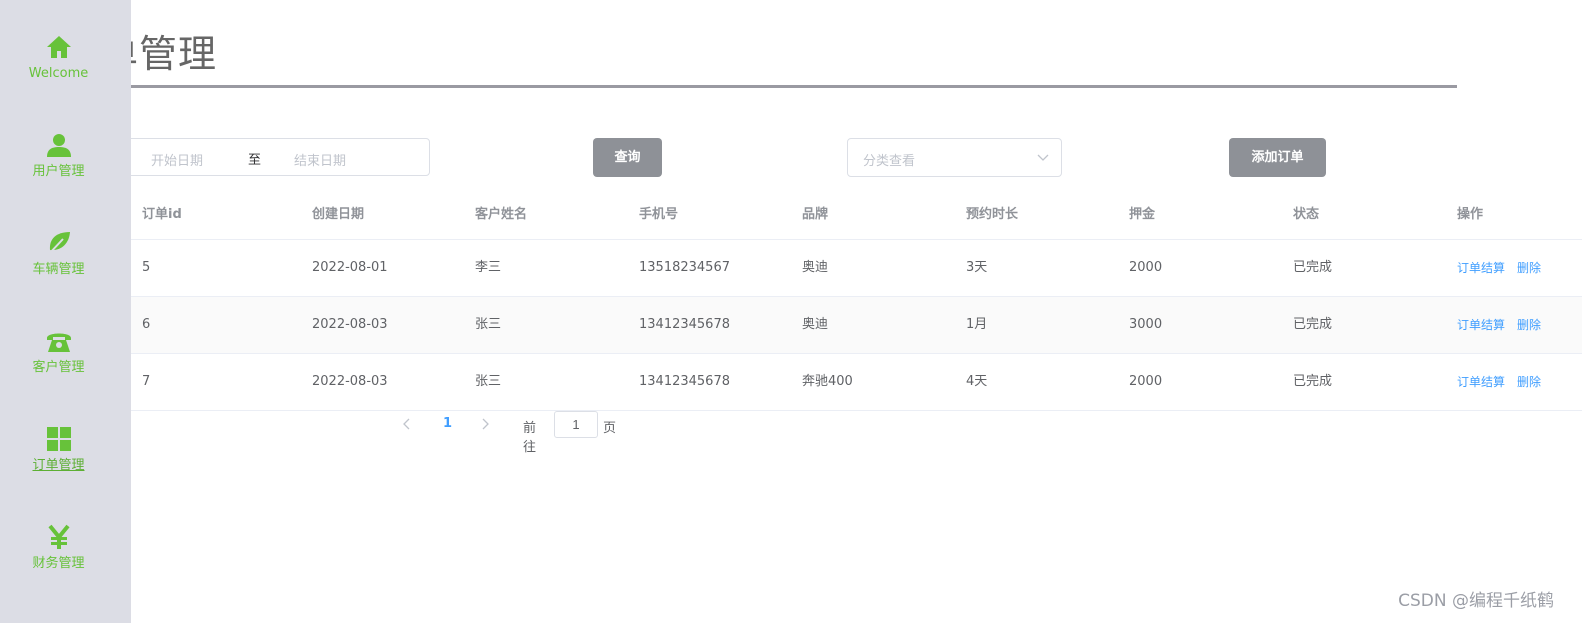  I want to click on chevron-down-icon, so click(1043, 157).